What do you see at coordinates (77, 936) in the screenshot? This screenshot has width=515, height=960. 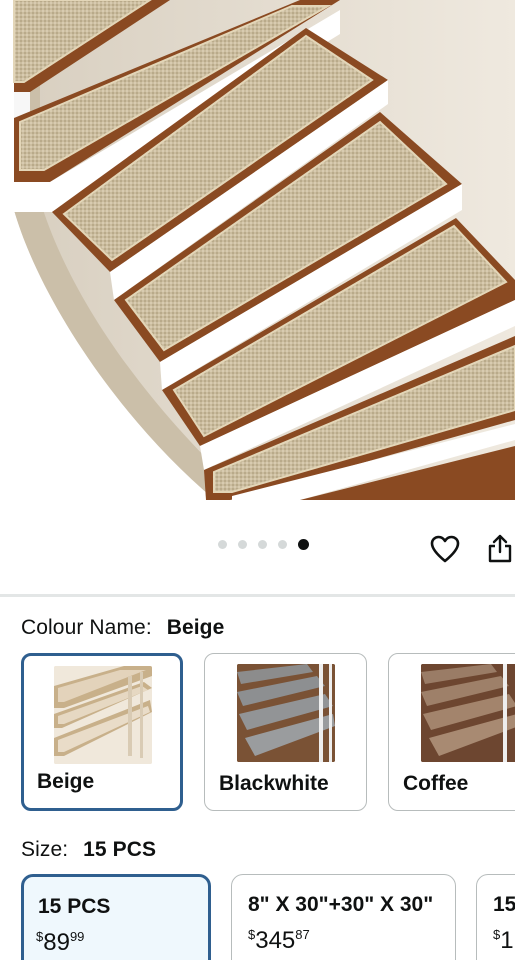 I see `price-fraction: 99` at bounding box center [77, 936].